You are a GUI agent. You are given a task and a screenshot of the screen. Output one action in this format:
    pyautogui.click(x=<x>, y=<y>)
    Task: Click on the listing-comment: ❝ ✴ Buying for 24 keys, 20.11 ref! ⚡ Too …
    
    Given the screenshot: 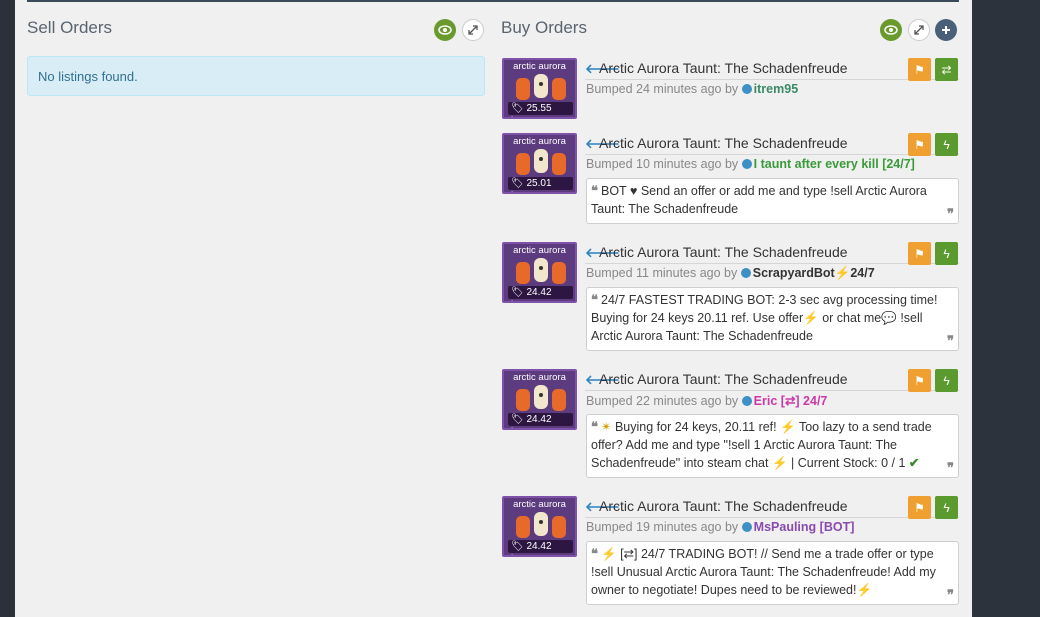 What is the action you would take?
    pyautogui.click(x=772, y=446)
    